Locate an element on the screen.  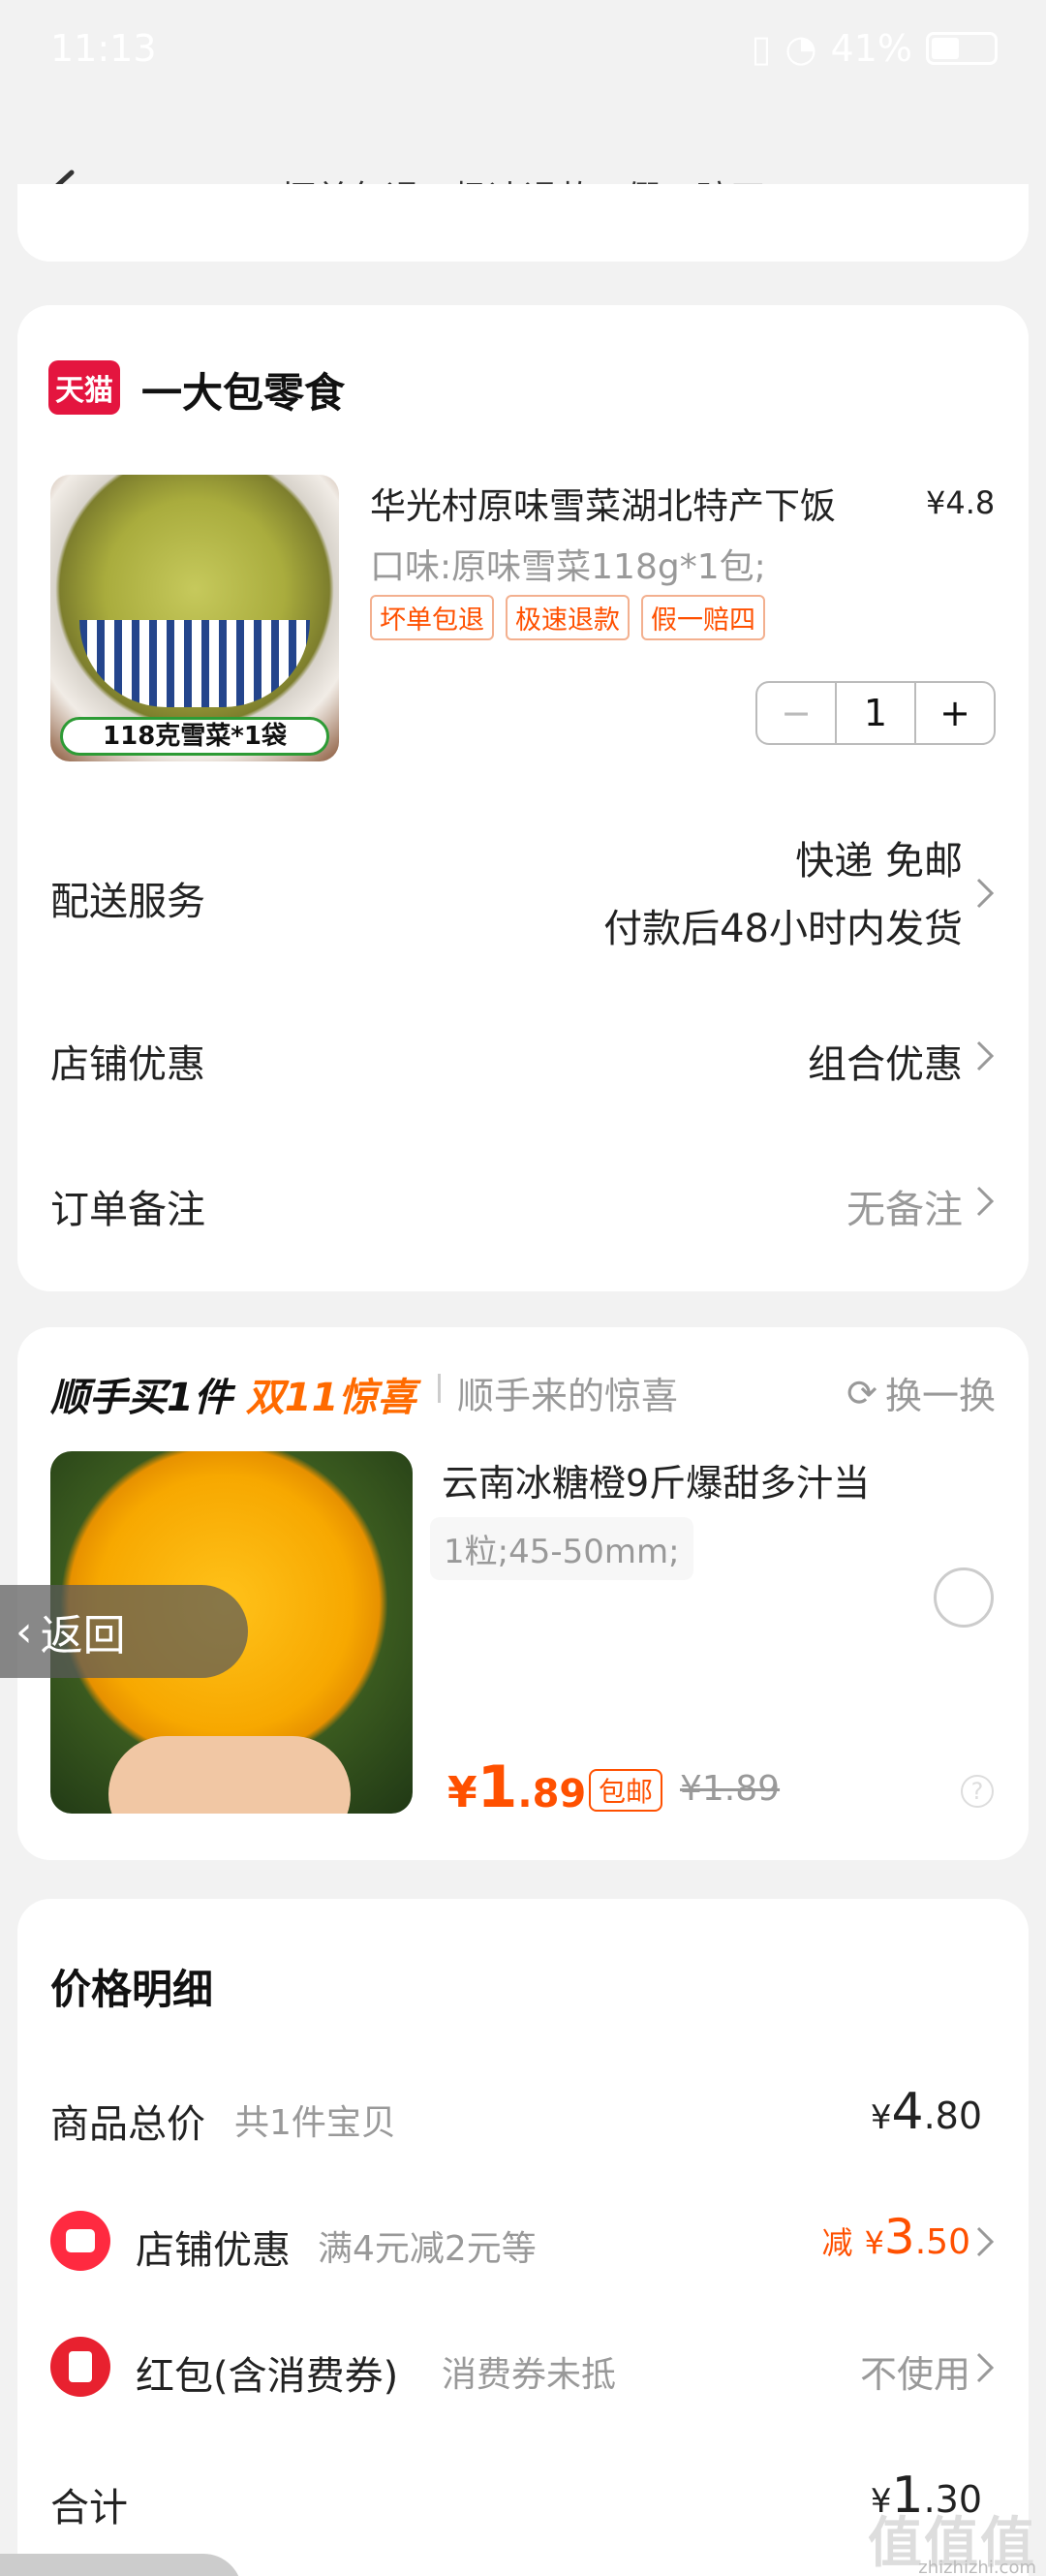
delivery-label: 配送服务 is located at coordinates (127, 902).